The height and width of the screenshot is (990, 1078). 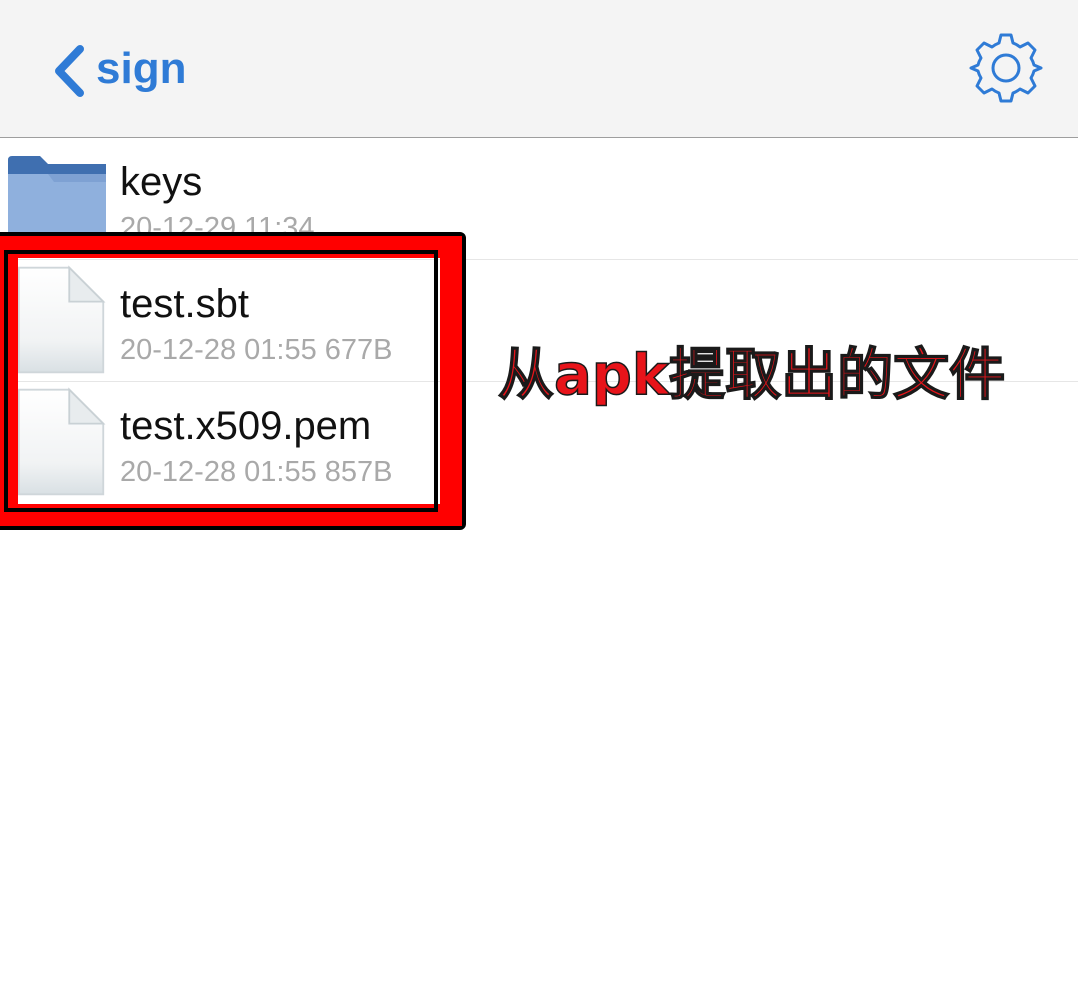 I want to click on gear-icon, so click(x=1006, y=68).